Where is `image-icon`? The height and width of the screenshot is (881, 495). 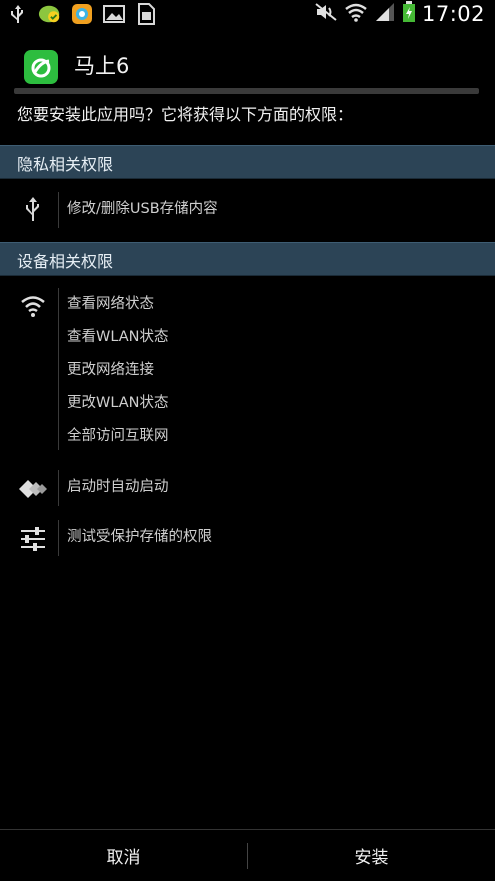 image-icon is located at coordinates (114, 14).